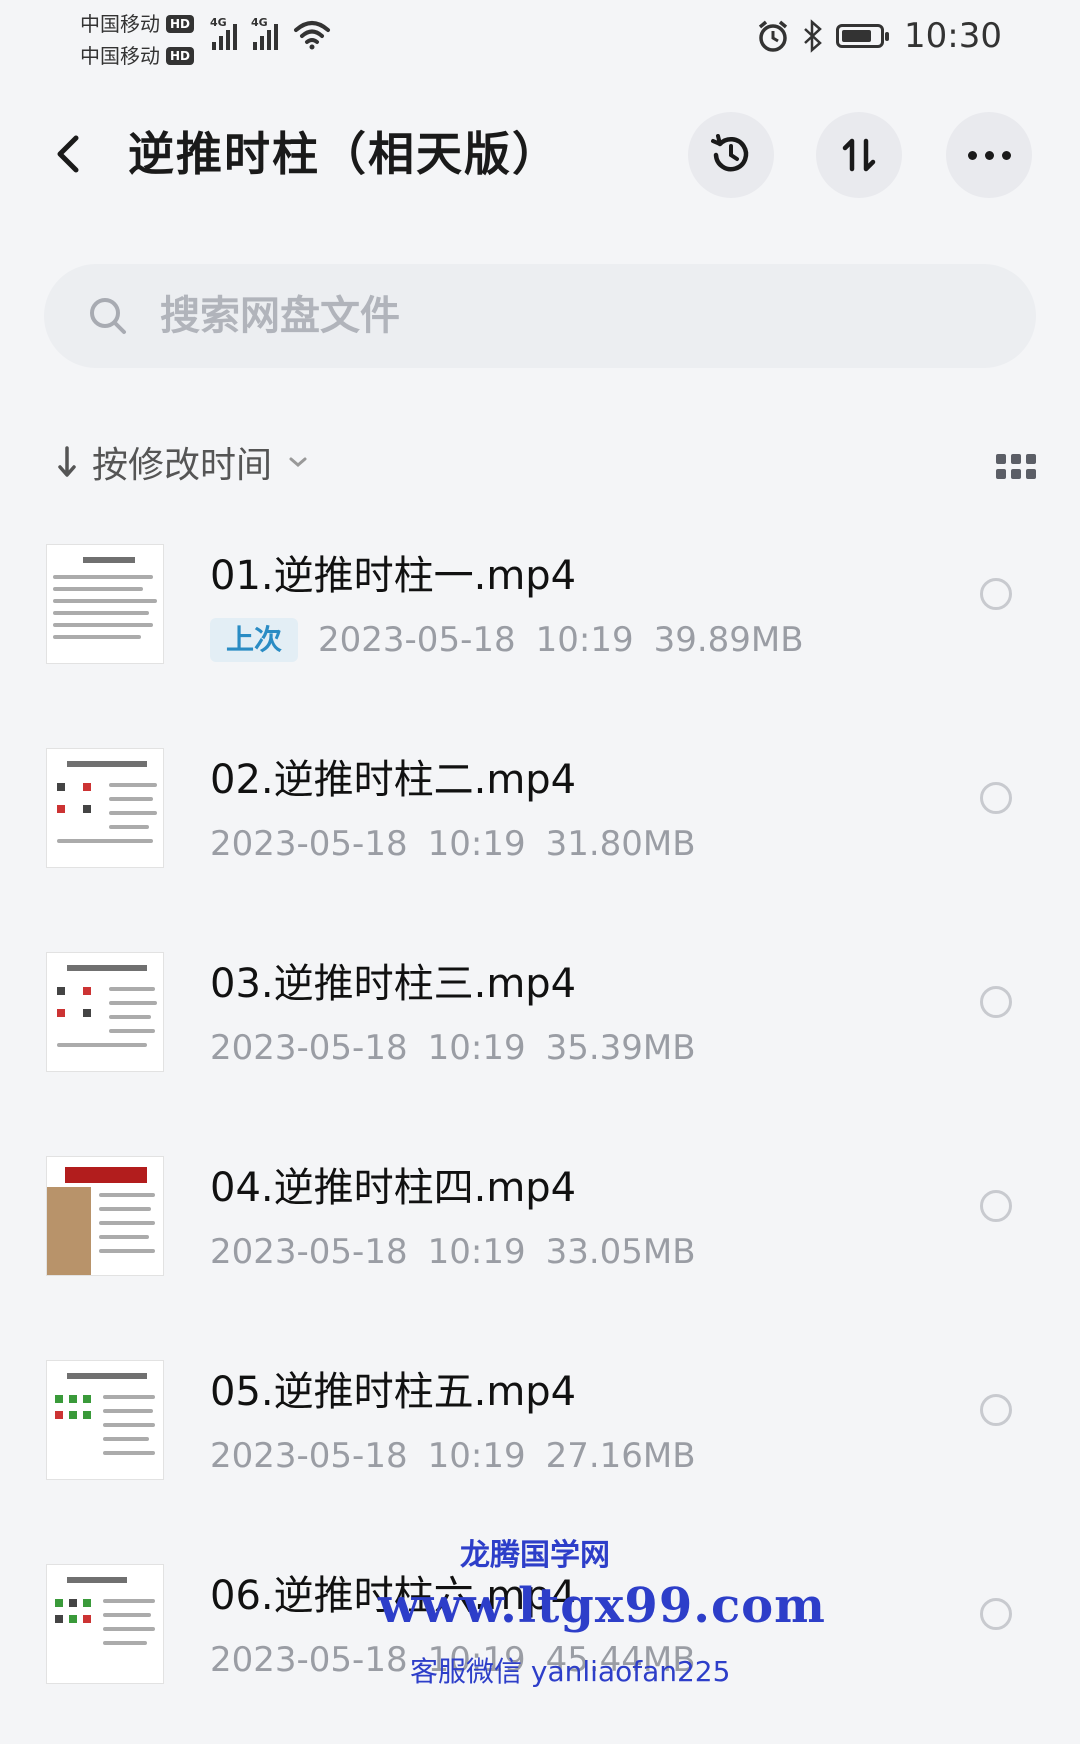 This screenshot has height=1744, width=1080. What do you see at coordinates (393, 1596) in the screenshot?
I see `file-name: 06.逆推时柱六.mp4` at bounding box center [393, 1596].